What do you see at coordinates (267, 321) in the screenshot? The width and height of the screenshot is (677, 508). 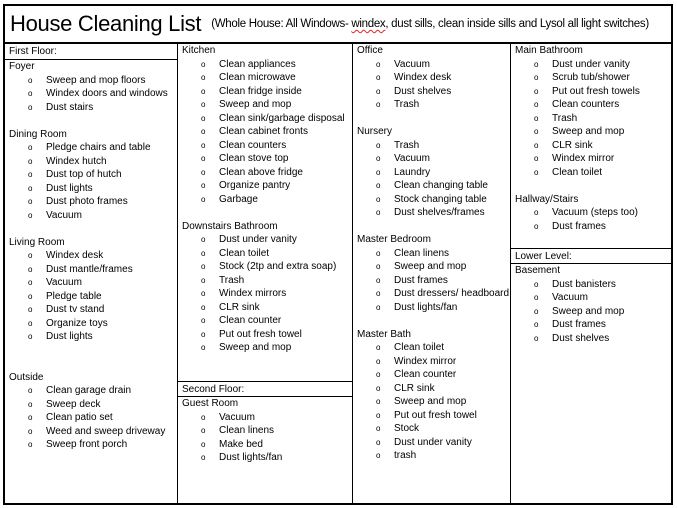 I see `task-item: o Clean counter` at bounding box center [267, 321].